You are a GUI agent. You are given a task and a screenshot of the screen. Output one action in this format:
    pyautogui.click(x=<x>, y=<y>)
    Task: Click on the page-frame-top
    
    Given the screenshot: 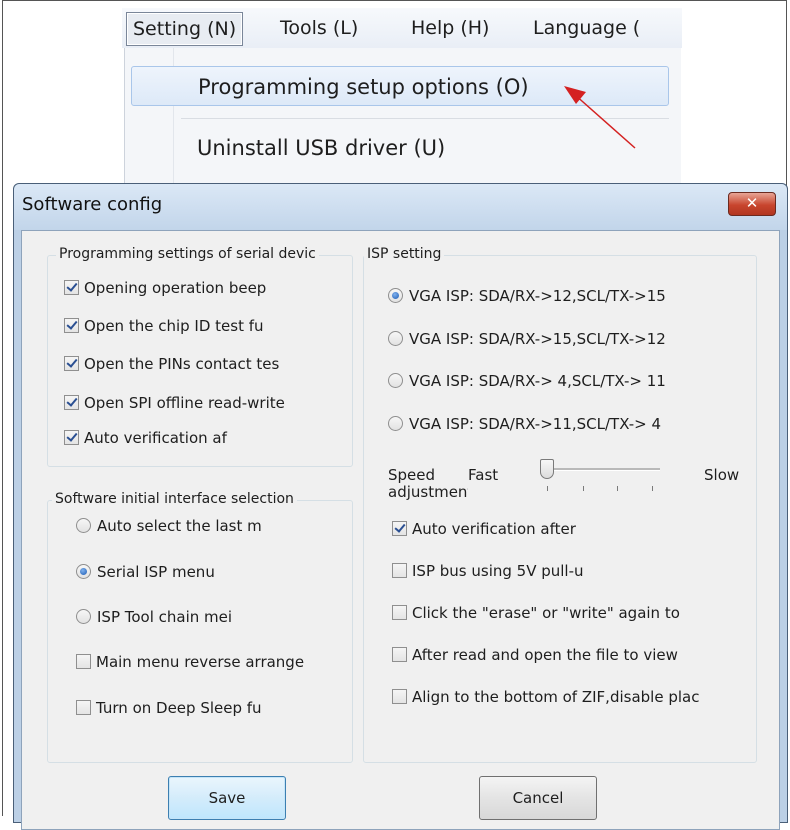 What is the action you would take?
    pyautogui.click(x=394, y=0)
    